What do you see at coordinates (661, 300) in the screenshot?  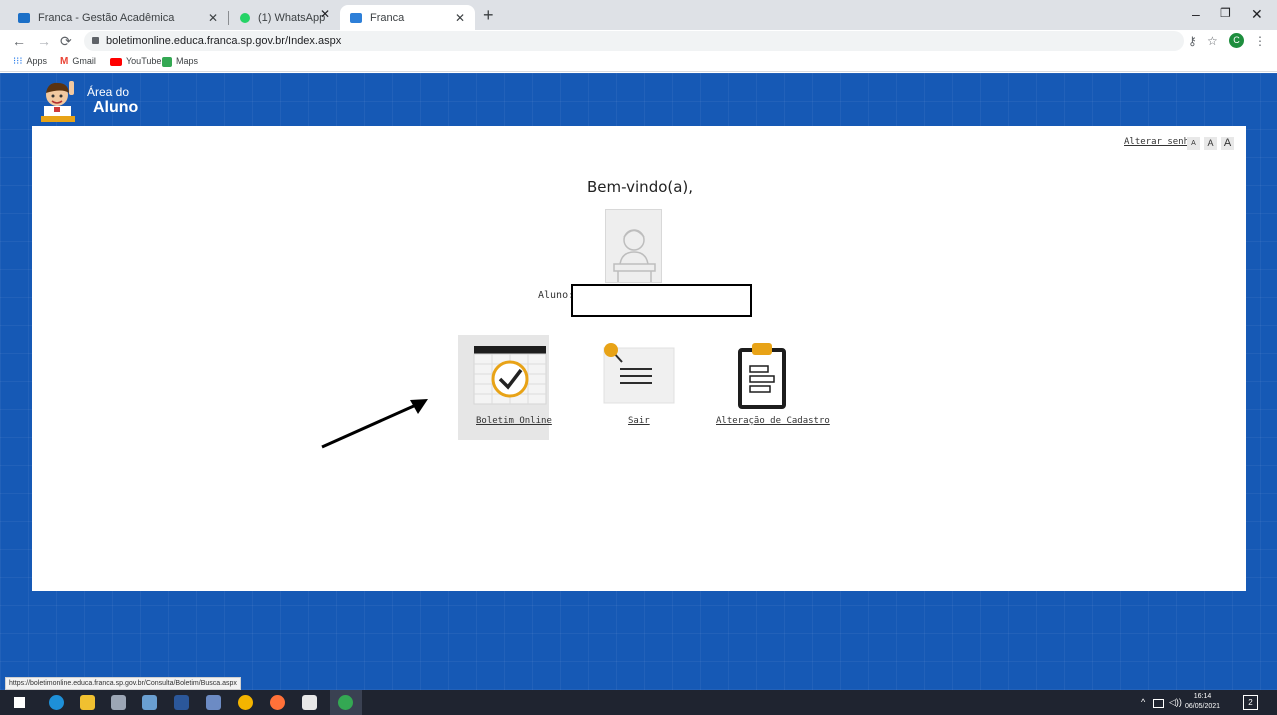 I see `student-name-field` at bounding box center [661, 300].